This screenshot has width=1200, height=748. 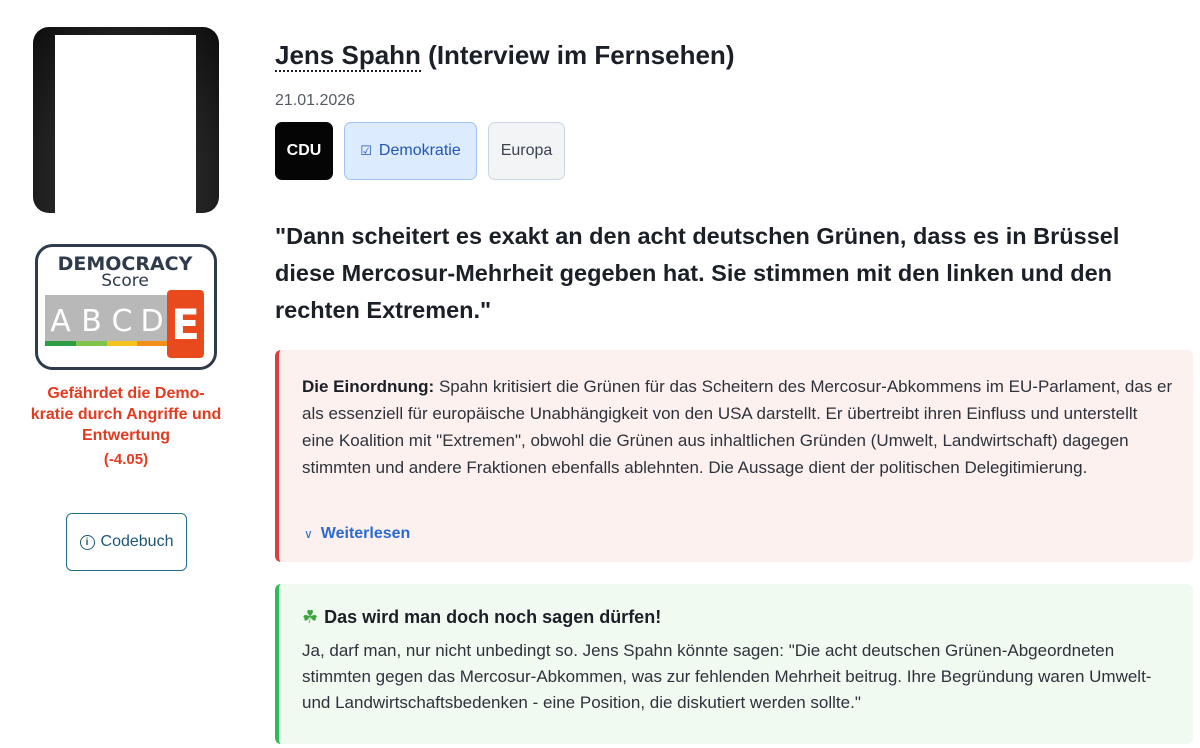 I want to click on topic-tag-label: Demokratie, so click(x=419, y=150).